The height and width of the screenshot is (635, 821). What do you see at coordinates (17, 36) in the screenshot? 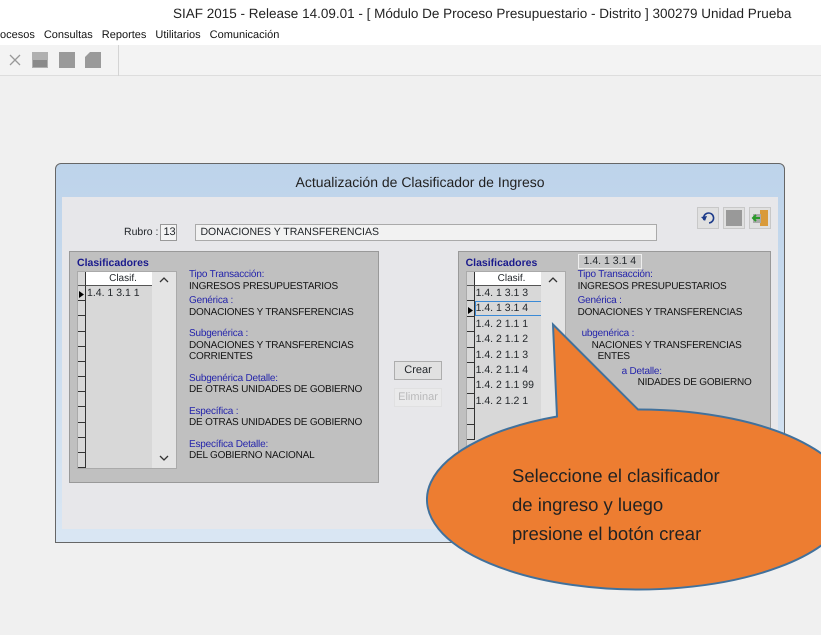
I see `menu-item: ocesos` at bounding box center [17, 36].